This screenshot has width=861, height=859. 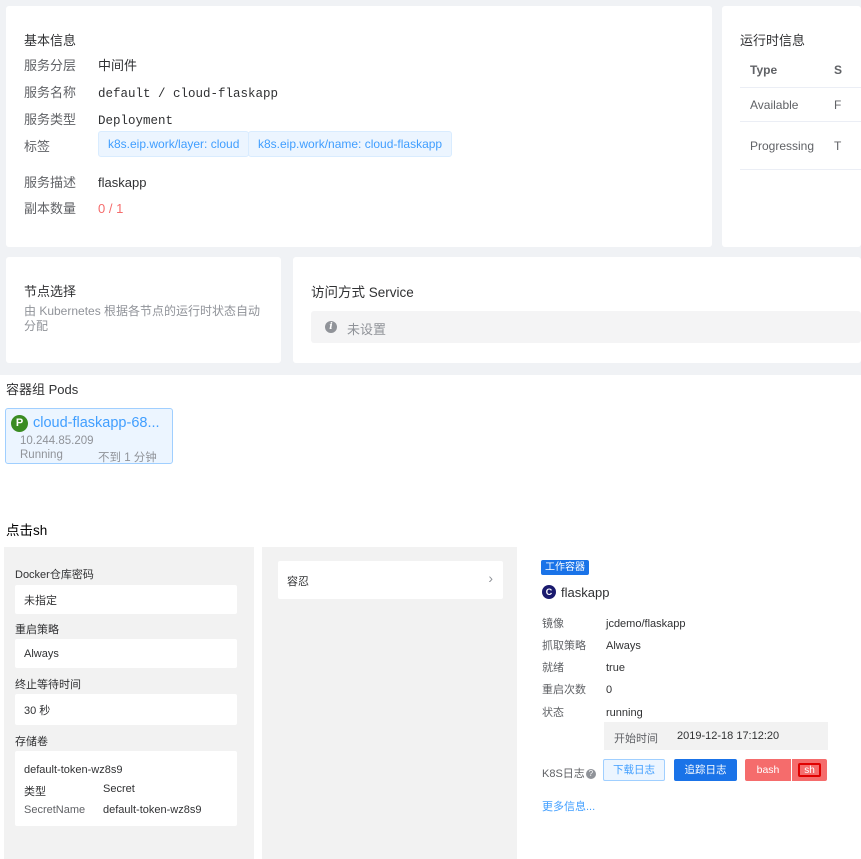 What do you see at coordinates (389, 703) in the screenshot?
I see `tolerations-panel: 容忍 ›` at bounding box center [389, 703].